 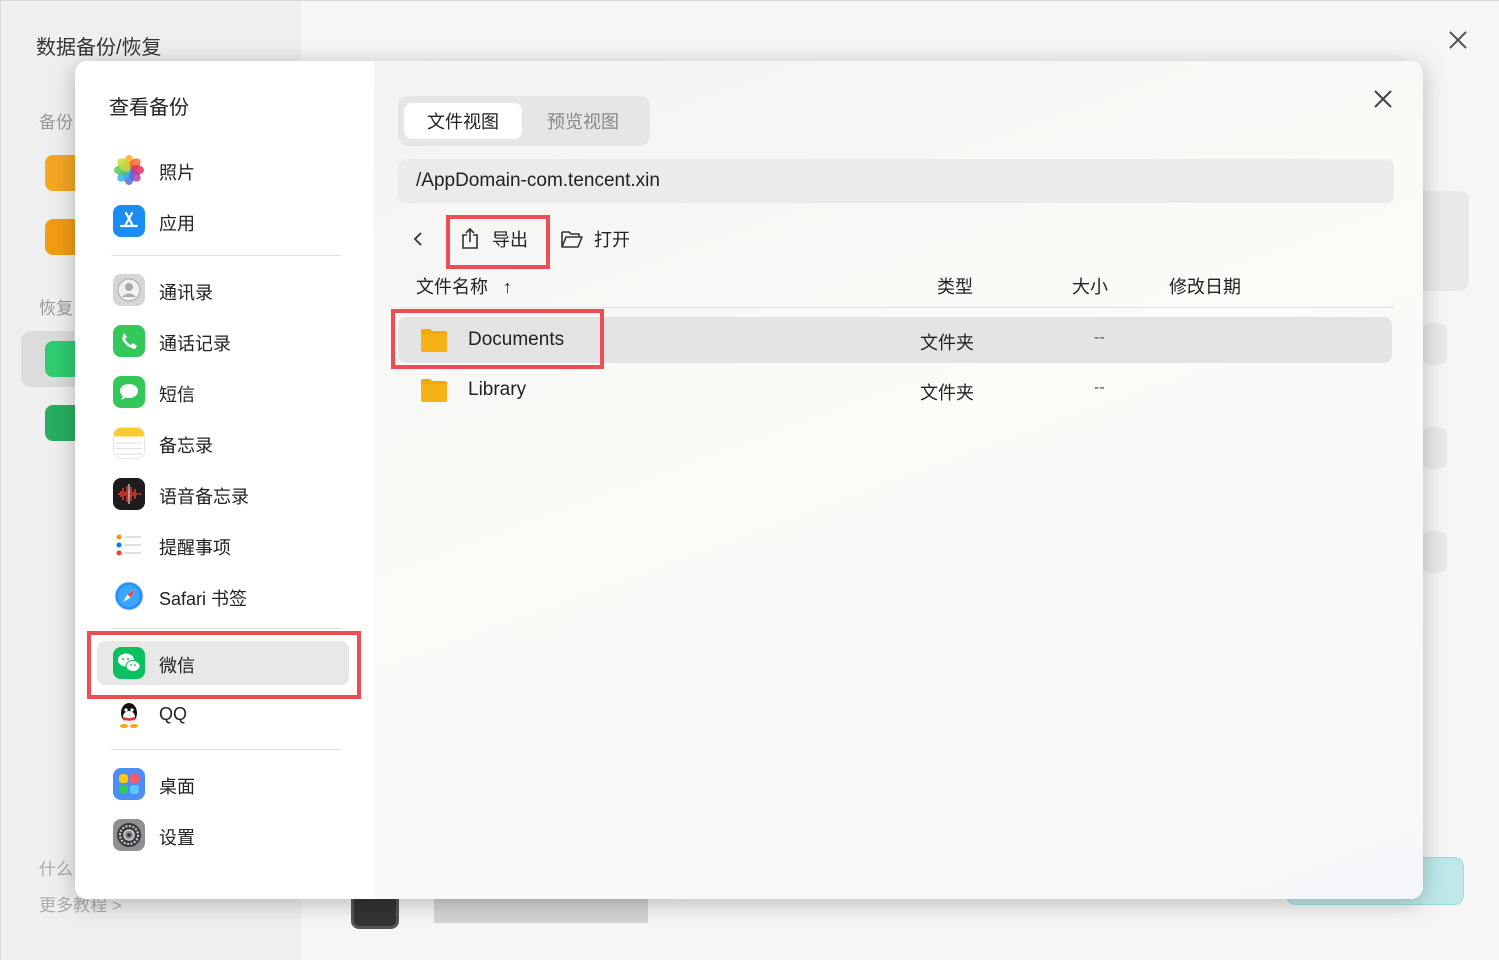 What do you see at coordinates (895, 390) in the screenshot?
I see `file-row-library: Library 文件夹 --` at bounding box center [895, 390].